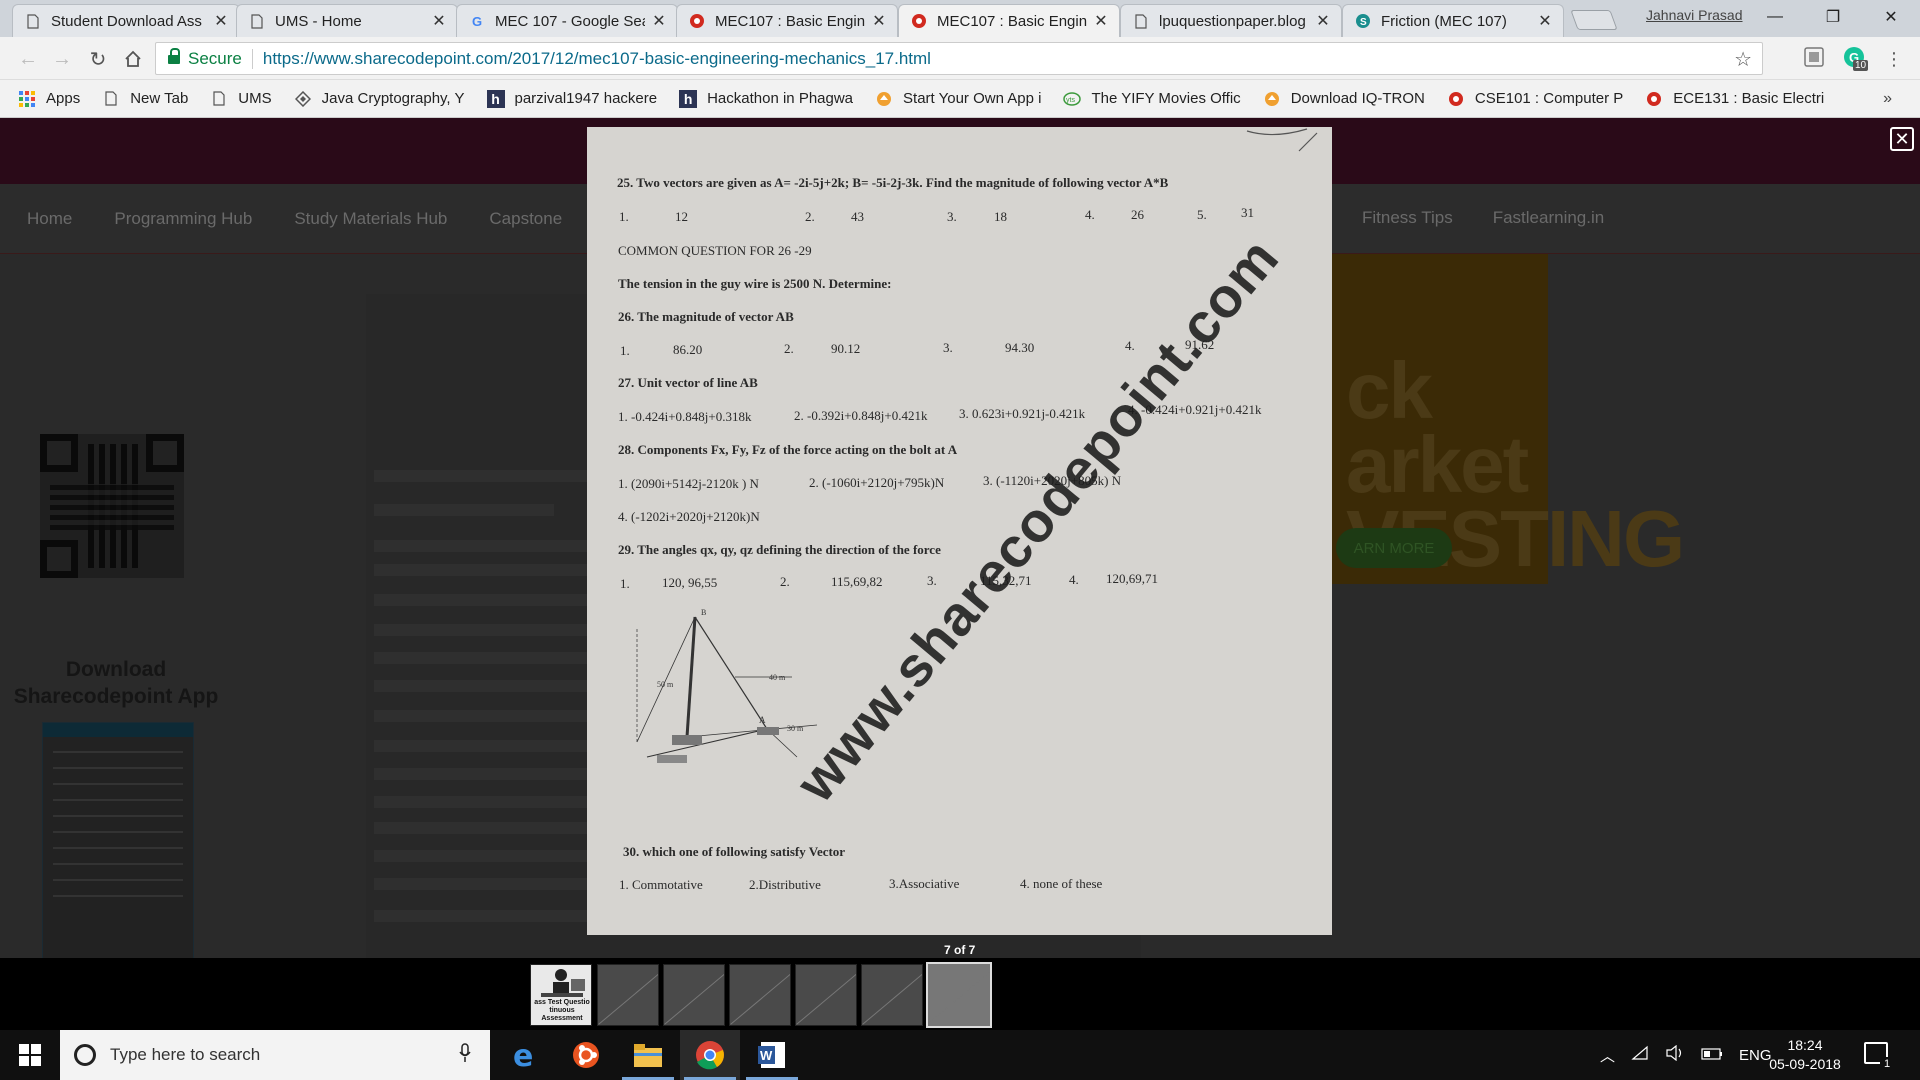 The height and width of the screenshot is (1080, 1920). I want to click on profile-name: Jahnavi Prasad, so click(1694, 15).